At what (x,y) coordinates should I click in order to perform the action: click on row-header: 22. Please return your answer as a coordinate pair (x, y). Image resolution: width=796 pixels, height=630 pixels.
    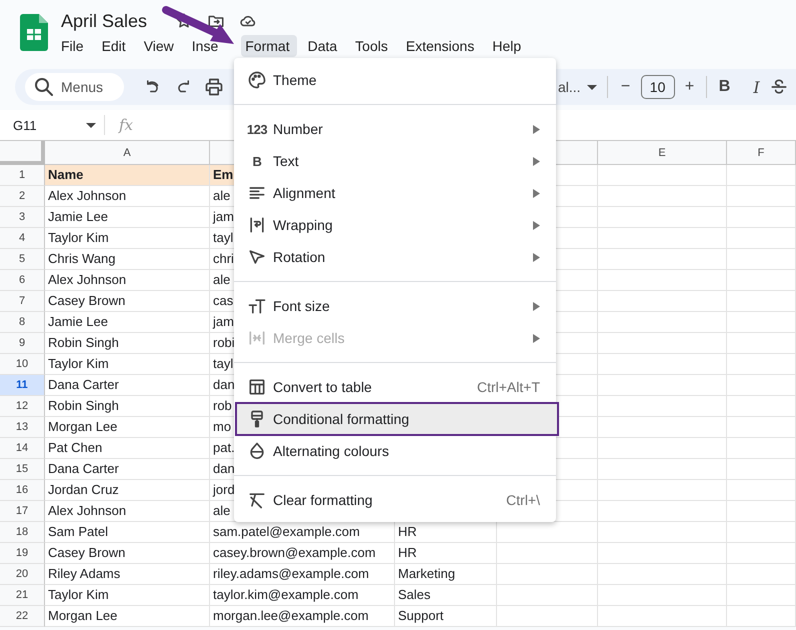
    Looking at the image, I should click on (22, 616).